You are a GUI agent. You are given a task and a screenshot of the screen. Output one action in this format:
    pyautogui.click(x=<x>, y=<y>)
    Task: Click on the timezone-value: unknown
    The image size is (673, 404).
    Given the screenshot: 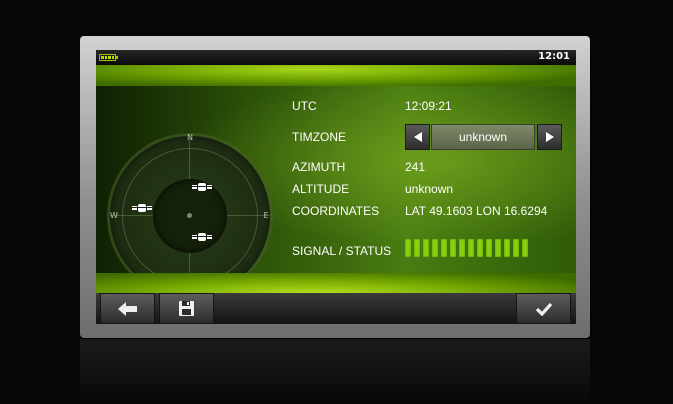 What is the action you would take?
    pyautogui.click(x=483, y=137)
    